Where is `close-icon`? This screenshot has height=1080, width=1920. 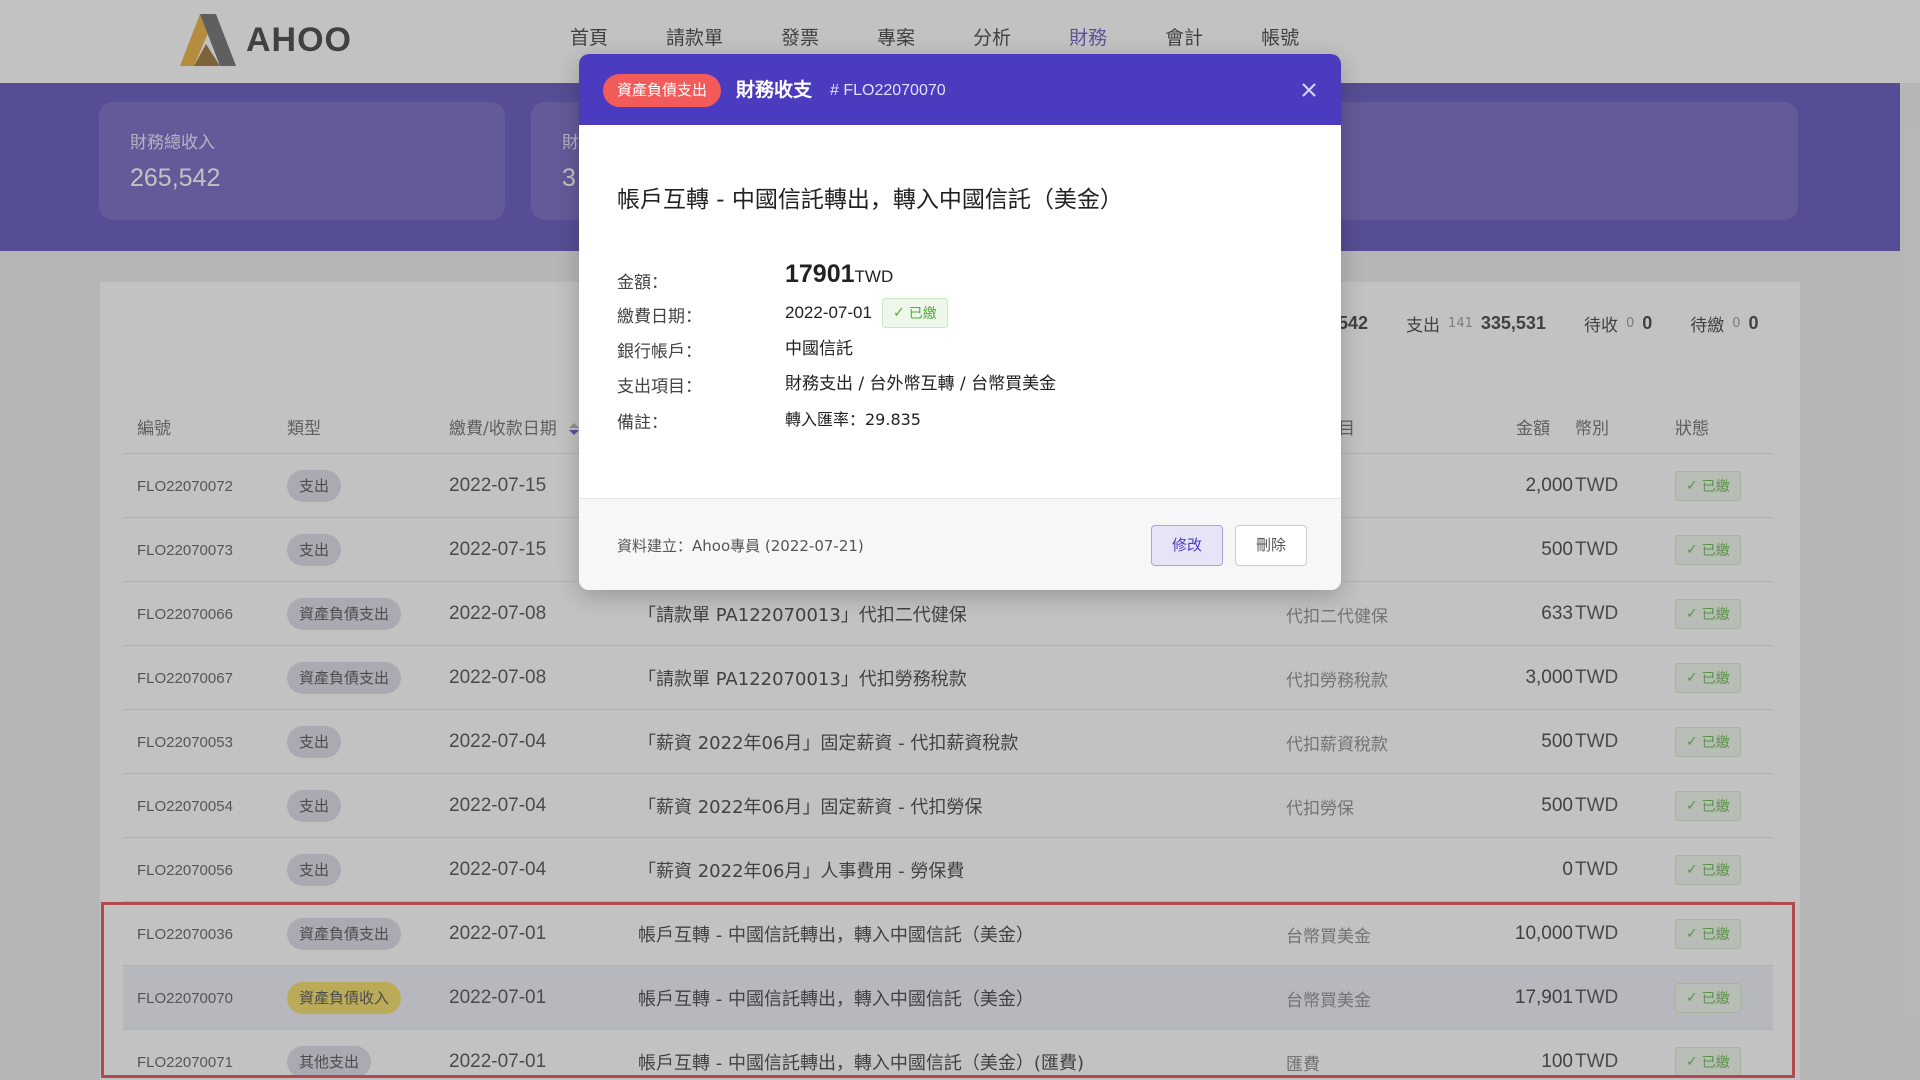 close-icon is located at coordinates (1309, 90).